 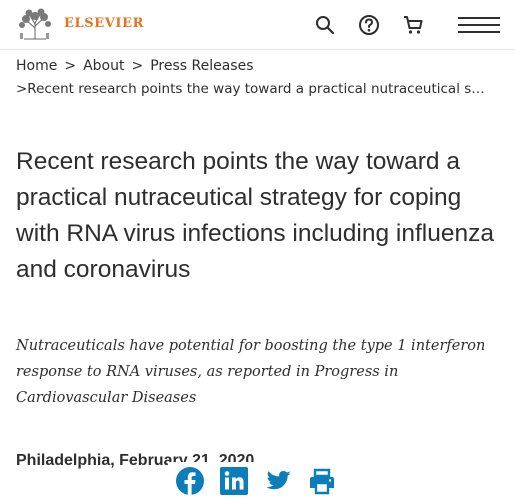 What do you see at coordinates (234, 481) in the screenshot?
I see `linkedin-icon` at bounding box center [234, 481].